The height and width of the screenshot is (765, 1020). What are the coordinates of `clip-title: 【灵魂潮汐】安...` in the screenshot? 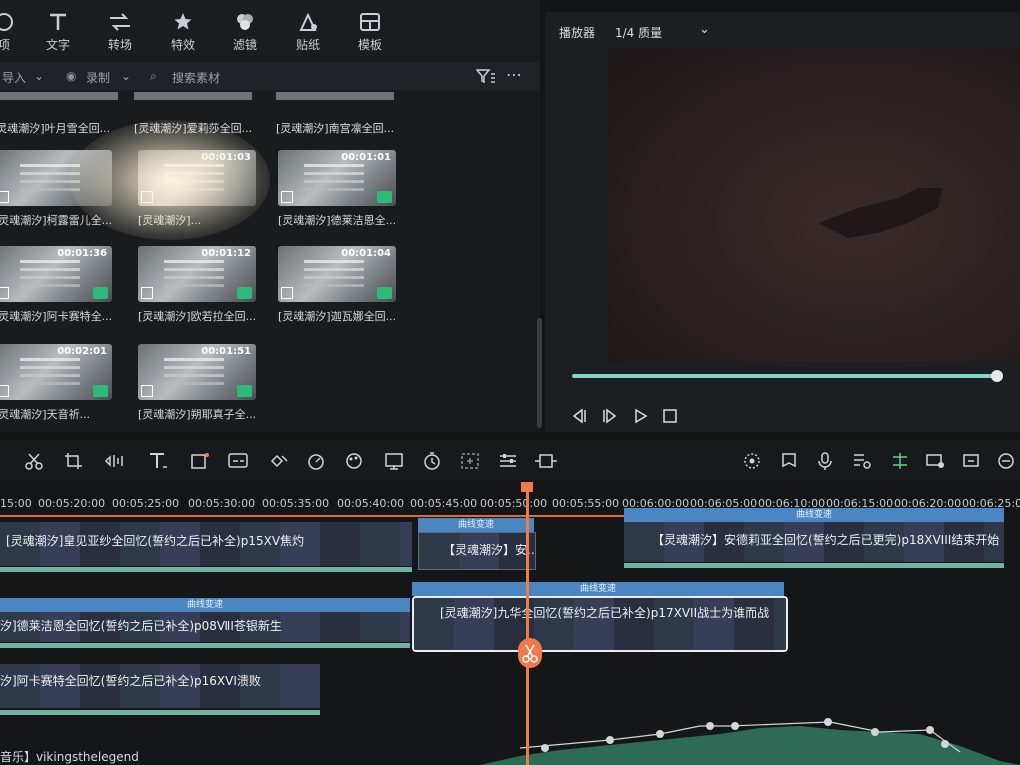 It's located at (489, 550).